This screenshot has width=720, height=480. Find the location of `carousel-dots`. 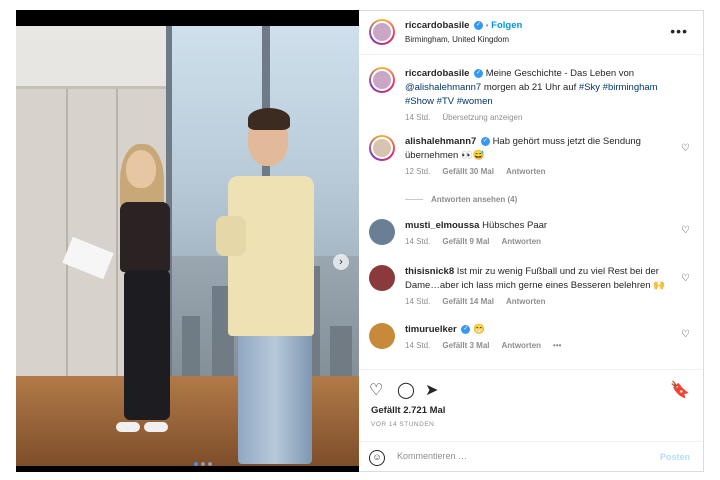

carousel-dots is located at coordinates (203, 464).